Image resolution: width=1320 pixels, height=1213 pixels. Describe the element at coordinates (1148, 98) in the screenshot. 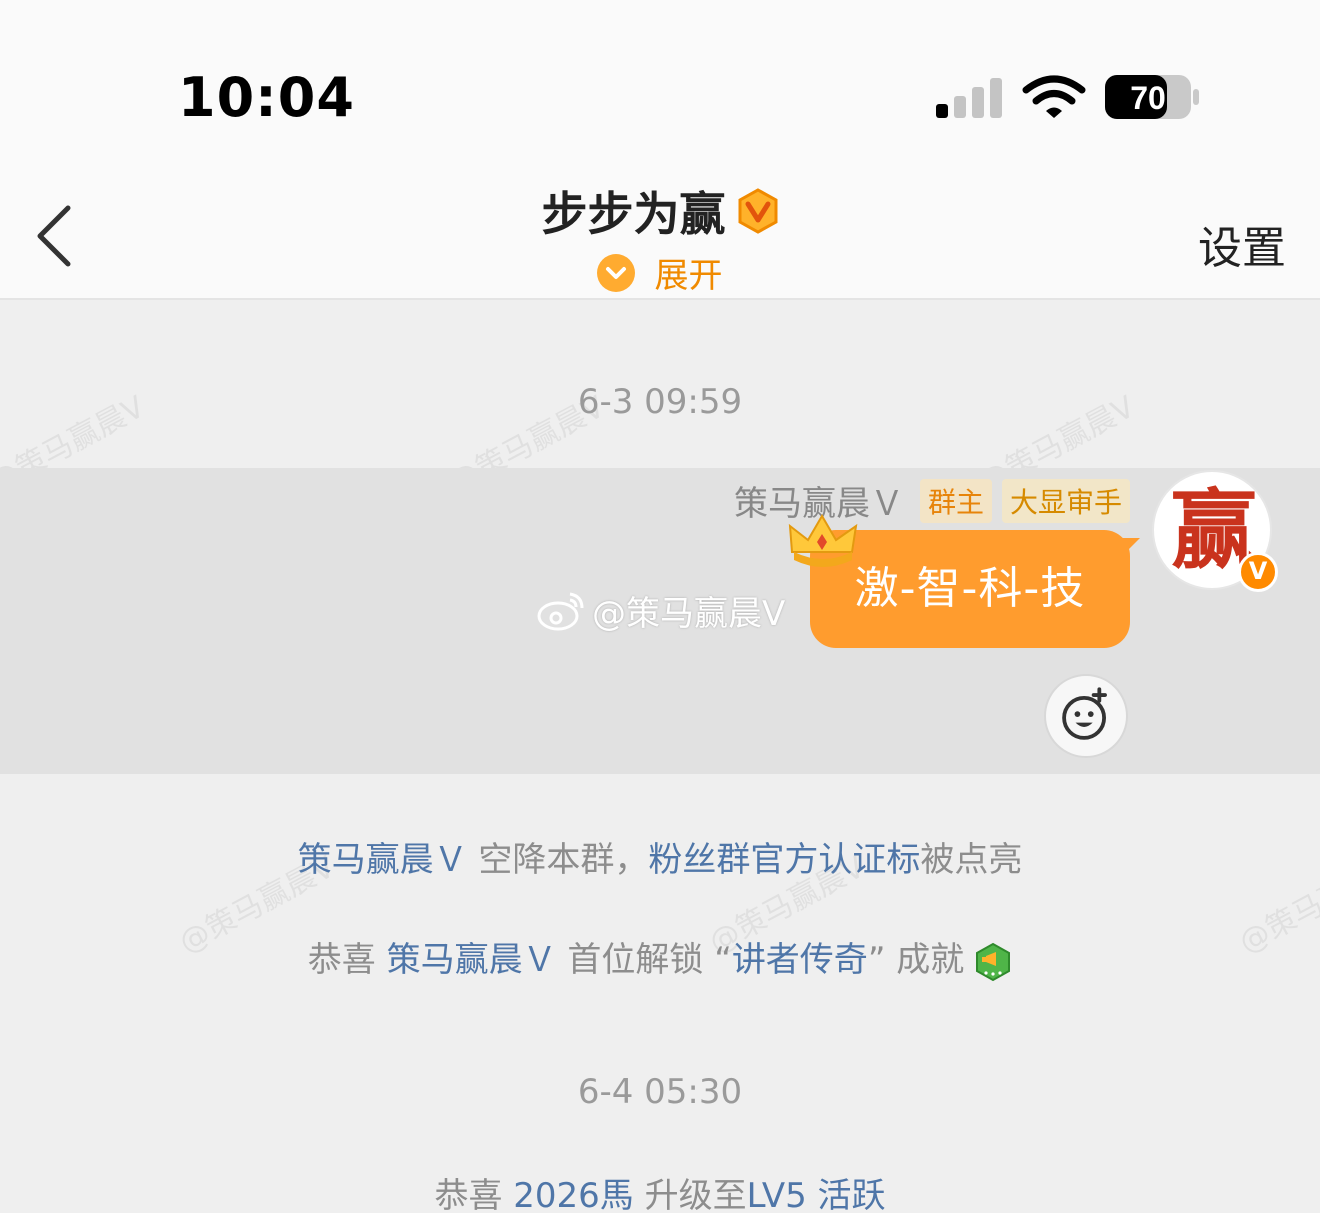

I see `battery-level: 70` at that location.